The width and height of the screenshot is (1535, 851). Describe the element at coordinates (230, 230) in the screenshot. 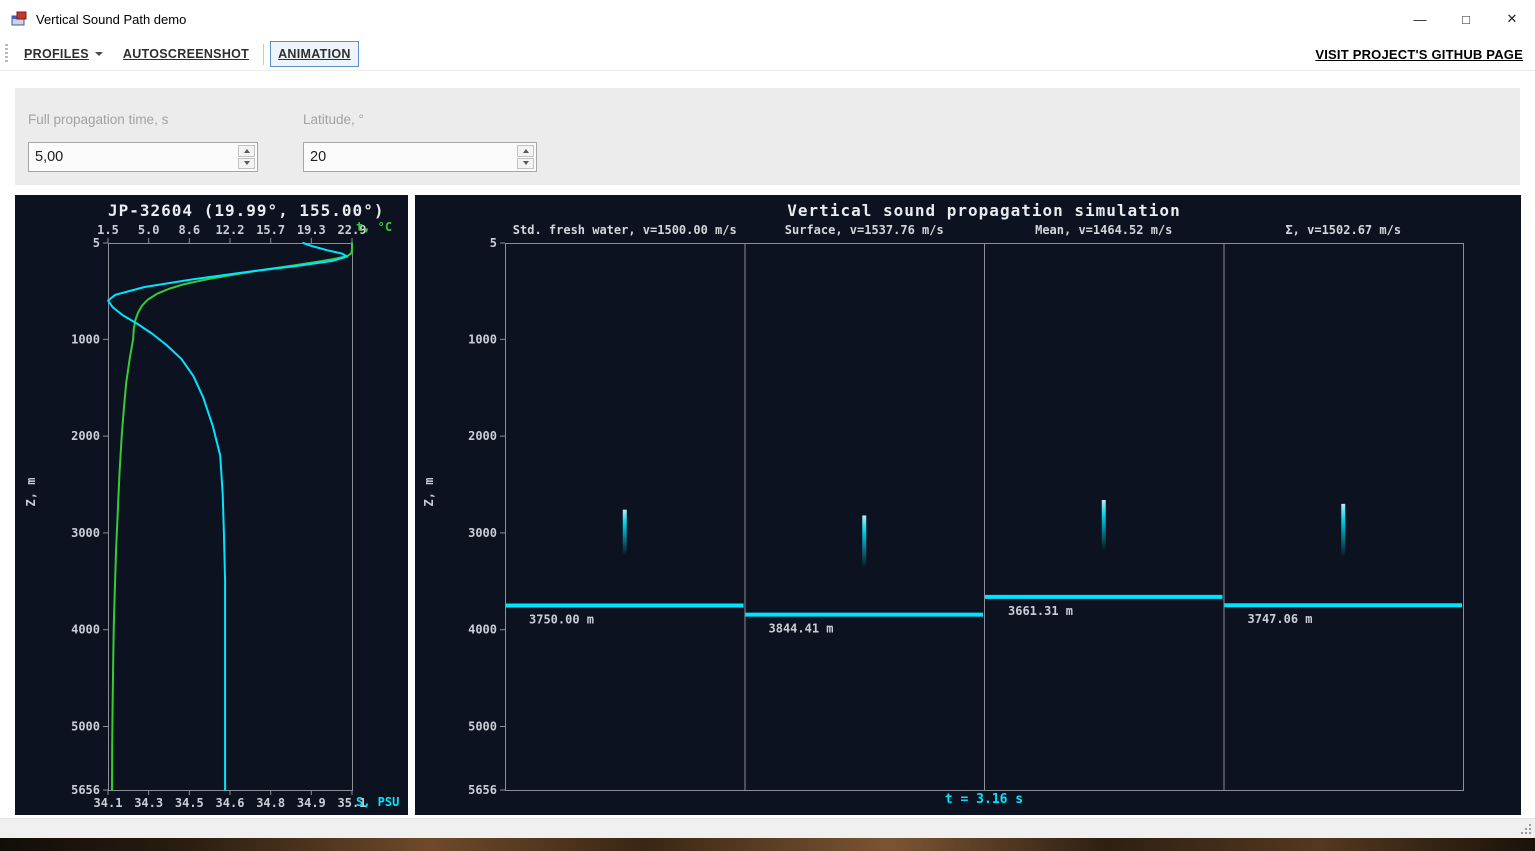

I see `svg-text: 12.2` at that location.